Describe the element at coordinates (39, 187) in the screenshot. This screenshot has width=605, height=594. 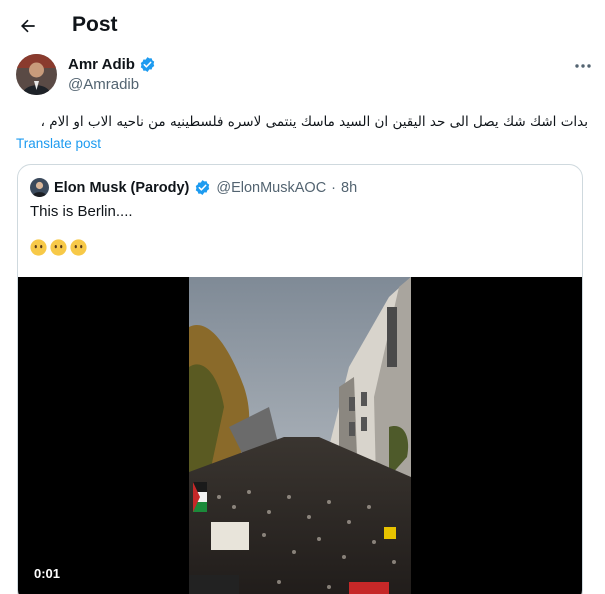
I see `quoted-avatar` at that location.